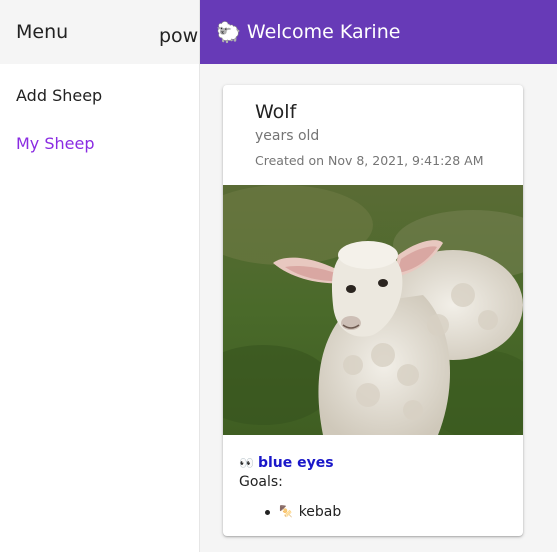  What do you see at coordinates (276, 112) in the screenshot?
I see `sheep-name: Wolf` at bounding box center [276, 112].